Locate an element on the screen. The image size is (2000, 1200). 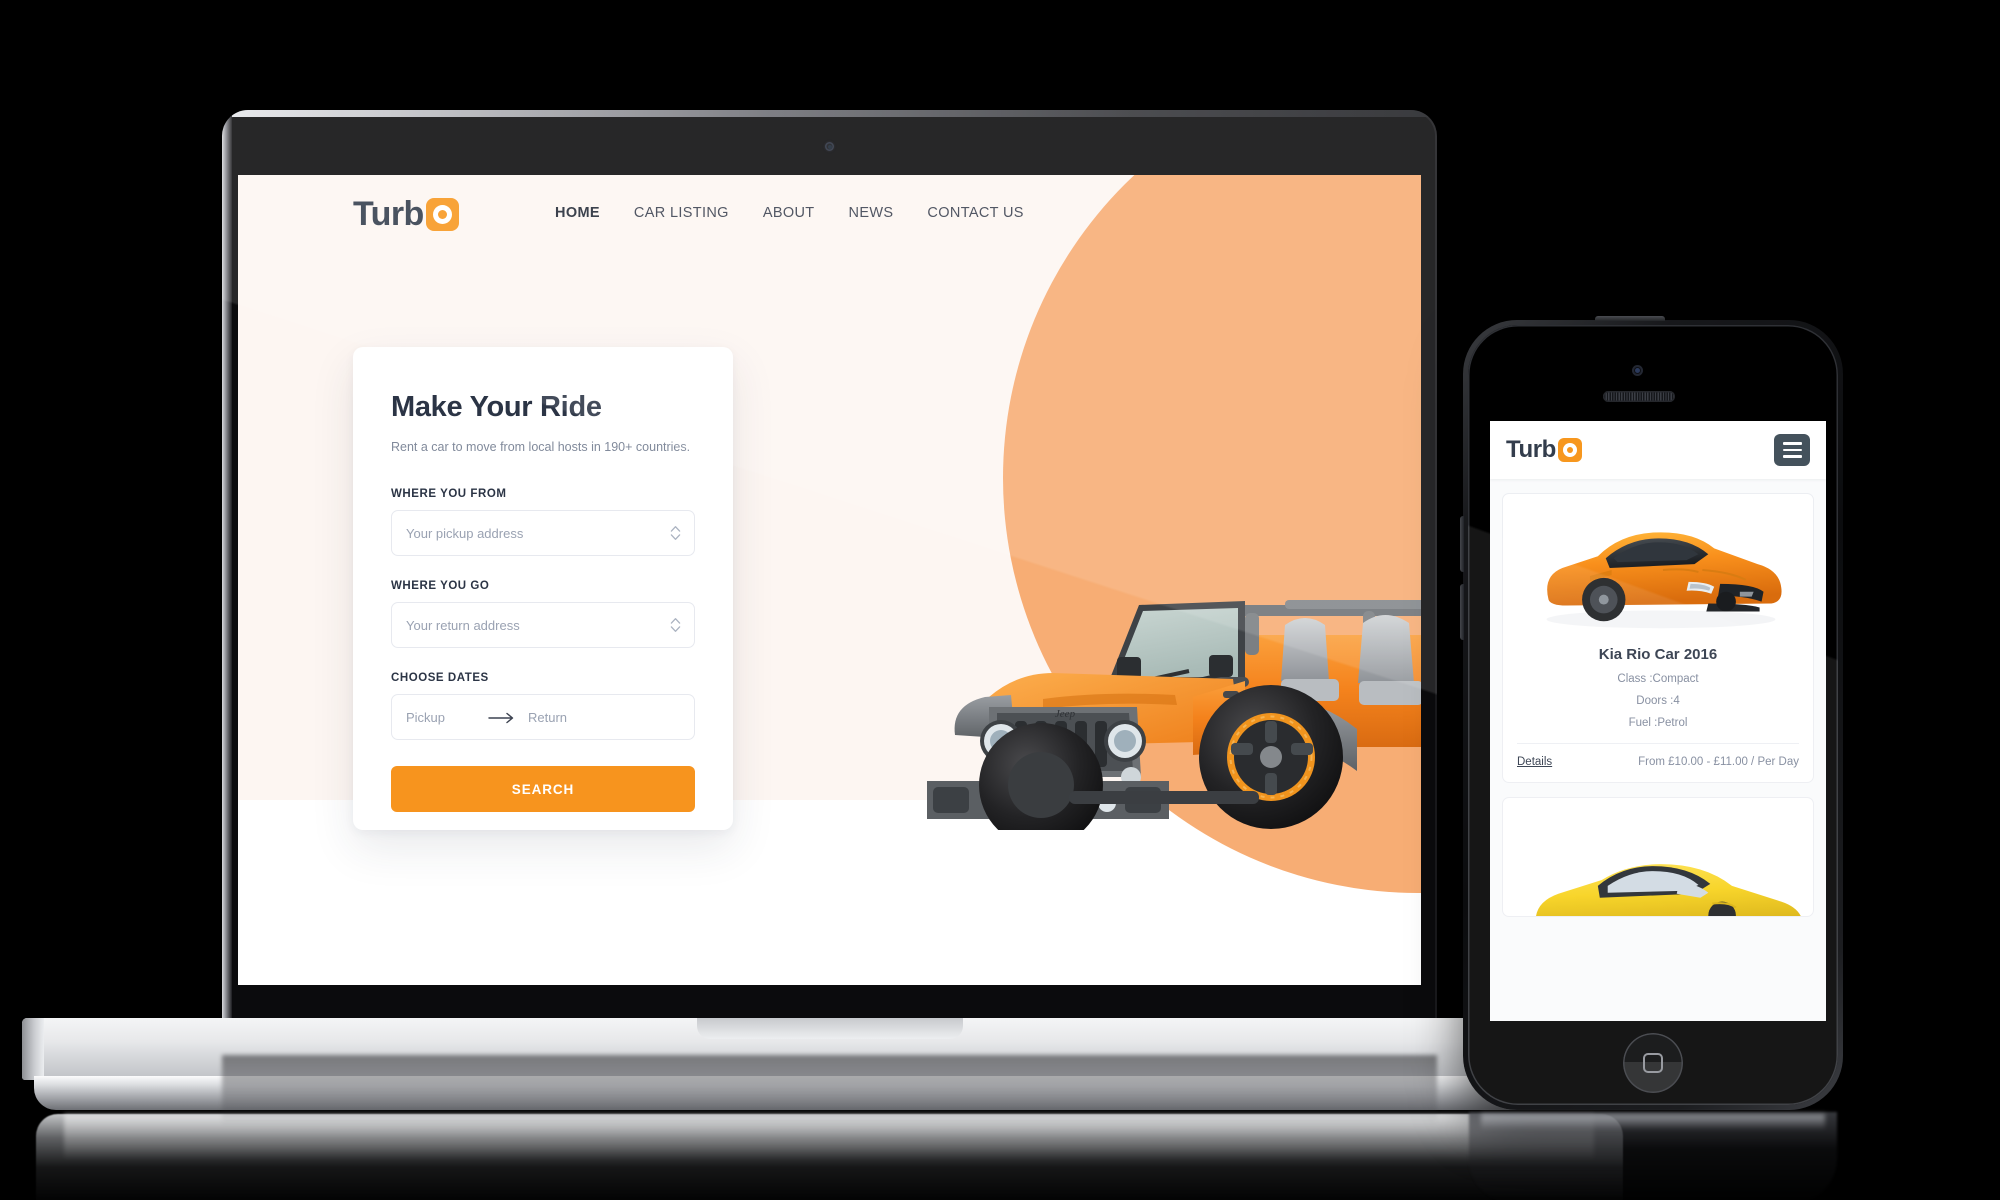
nav-item-car-listing: CAR LISTING is located at coordinates (681, 213).